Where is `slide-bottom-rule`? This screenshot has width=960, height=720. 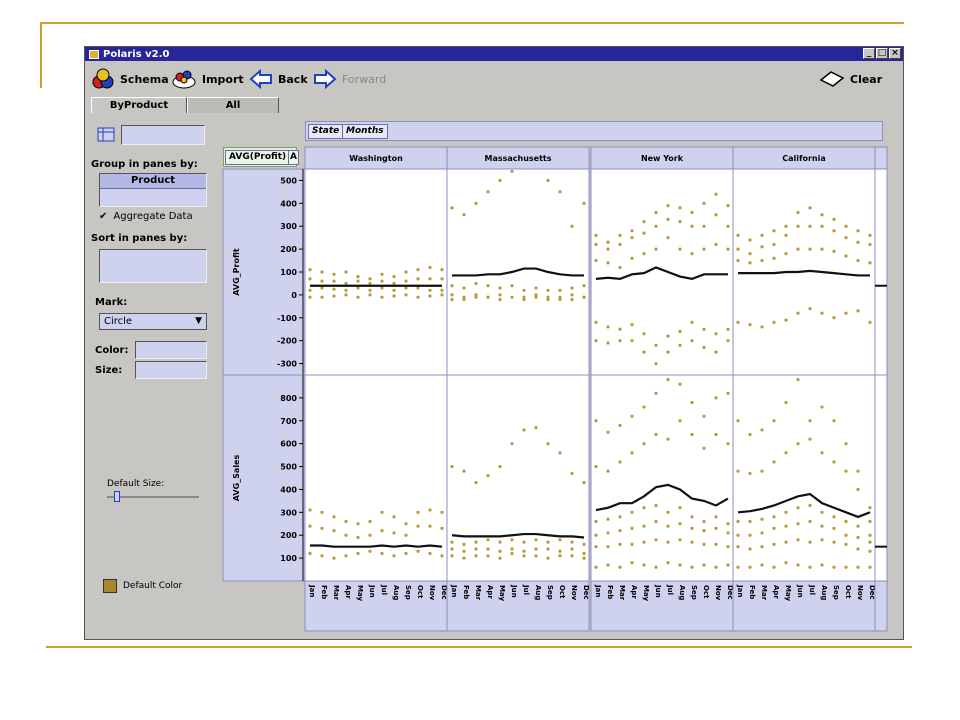
slide-bottom-rule is located at coordinates (479, 647).